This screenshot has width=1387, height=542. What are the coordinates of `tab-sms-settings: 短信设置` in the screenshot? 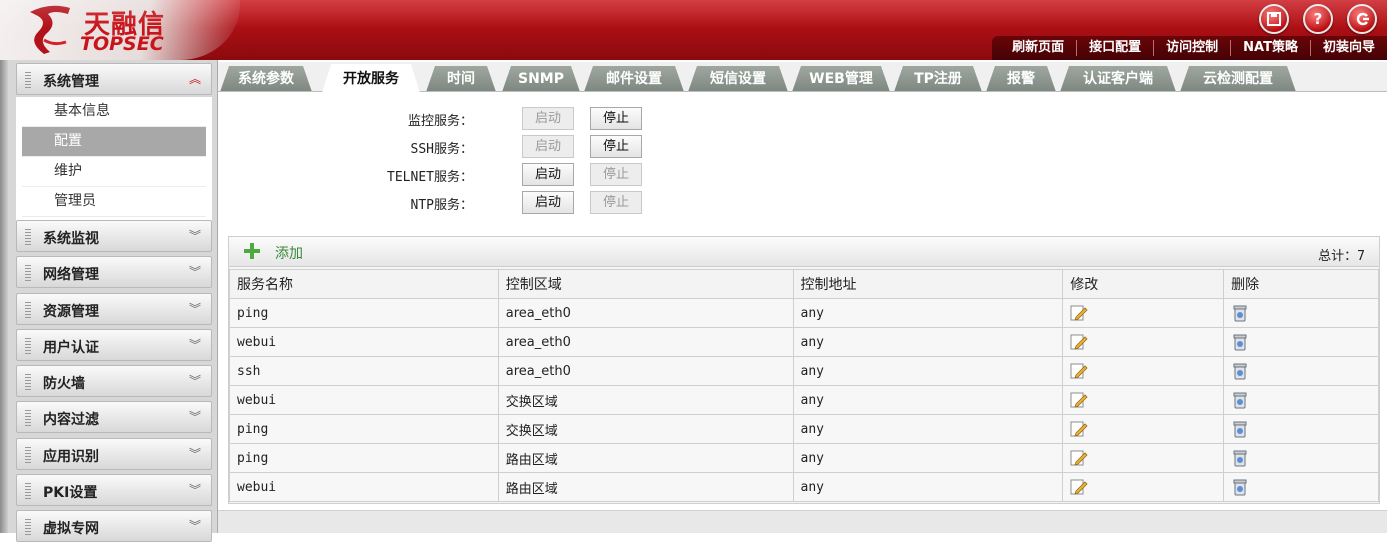 It's located at (738, 79).